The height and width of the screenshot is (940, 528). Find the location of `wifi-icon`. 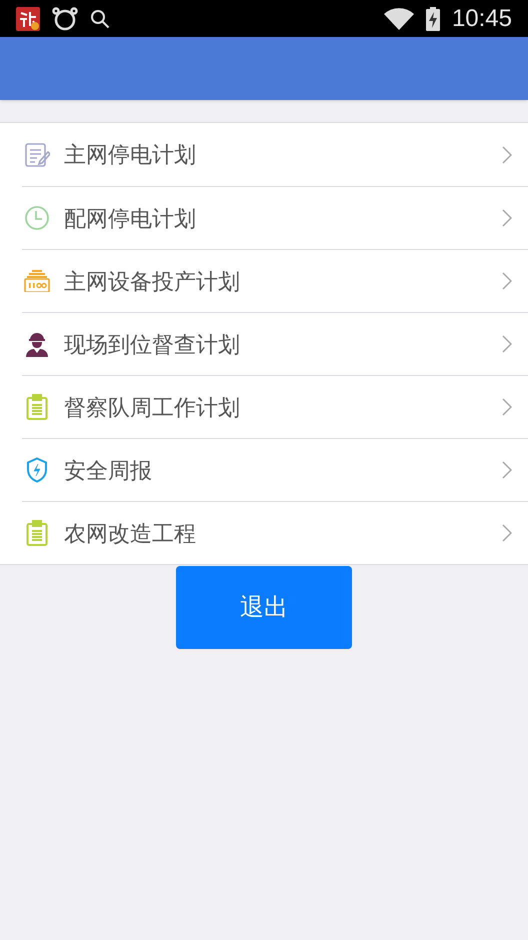

wifi-icon is located at coordinates (399, 19).